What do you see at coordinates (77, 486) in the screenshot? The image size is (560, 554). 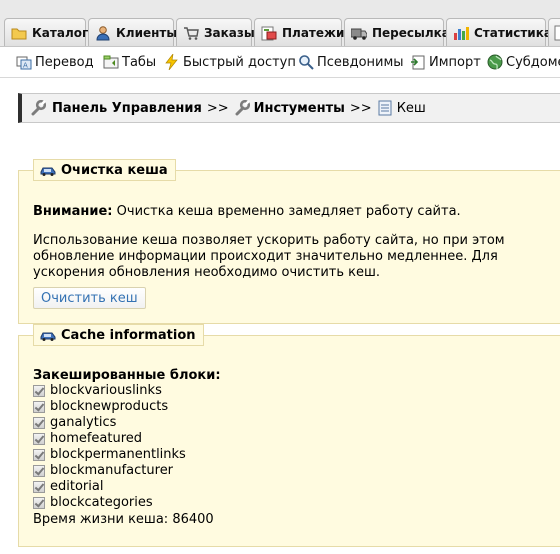 I see `block-label: editorial` at bounding box center [77, 486].